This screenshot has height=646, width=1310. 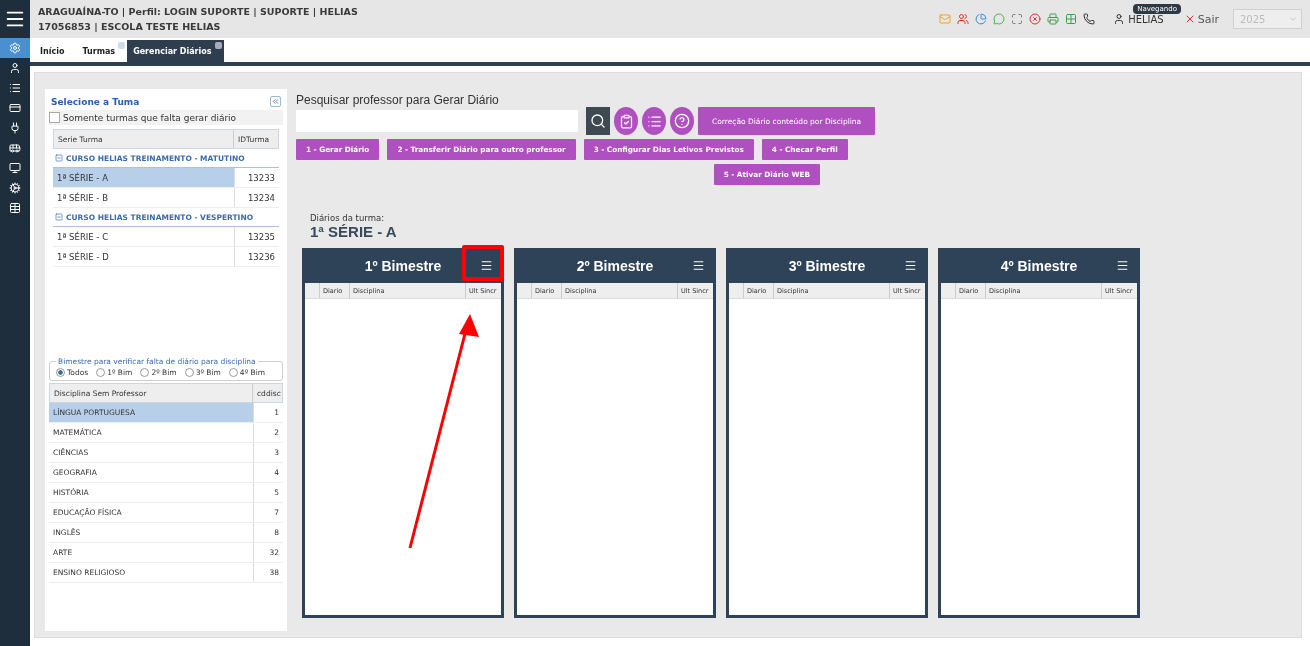 What do you see at coordinates (1293, 19) in the screenshot?
I see `caret-icon` at bounding box center [1293, 19].